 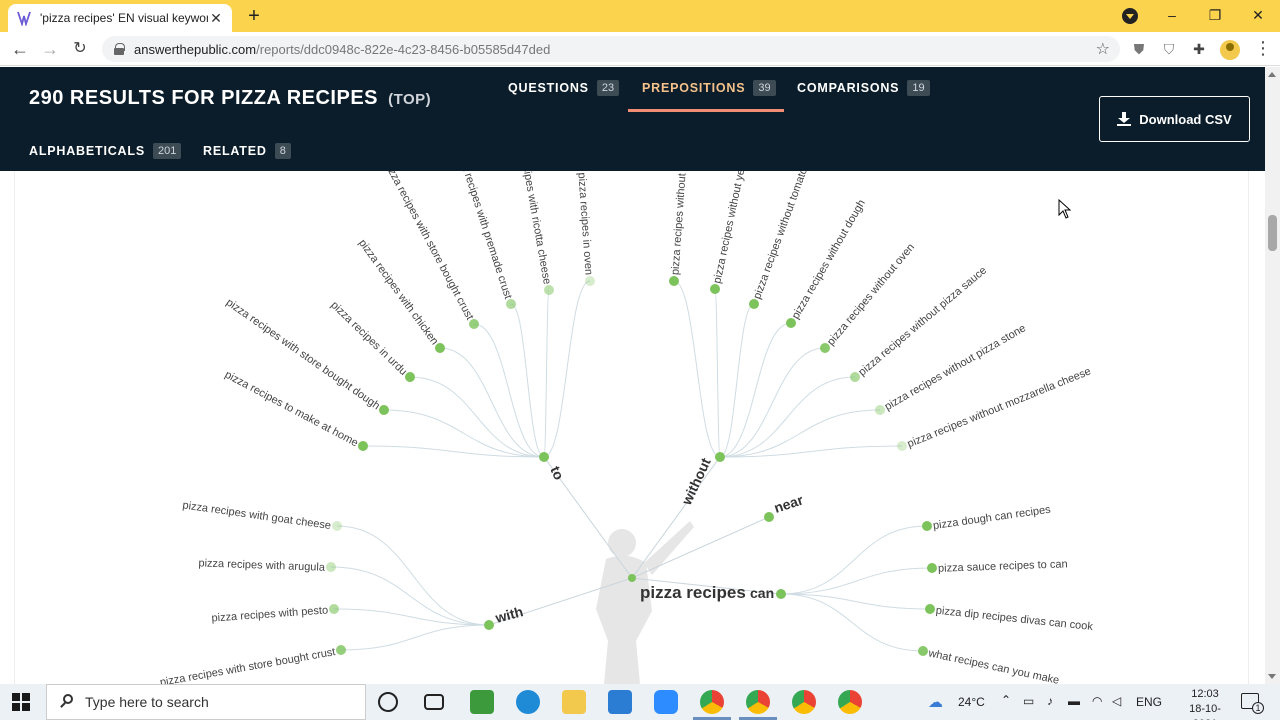 I want to click on reload-icon: ↻, so click(x=80, y=49).